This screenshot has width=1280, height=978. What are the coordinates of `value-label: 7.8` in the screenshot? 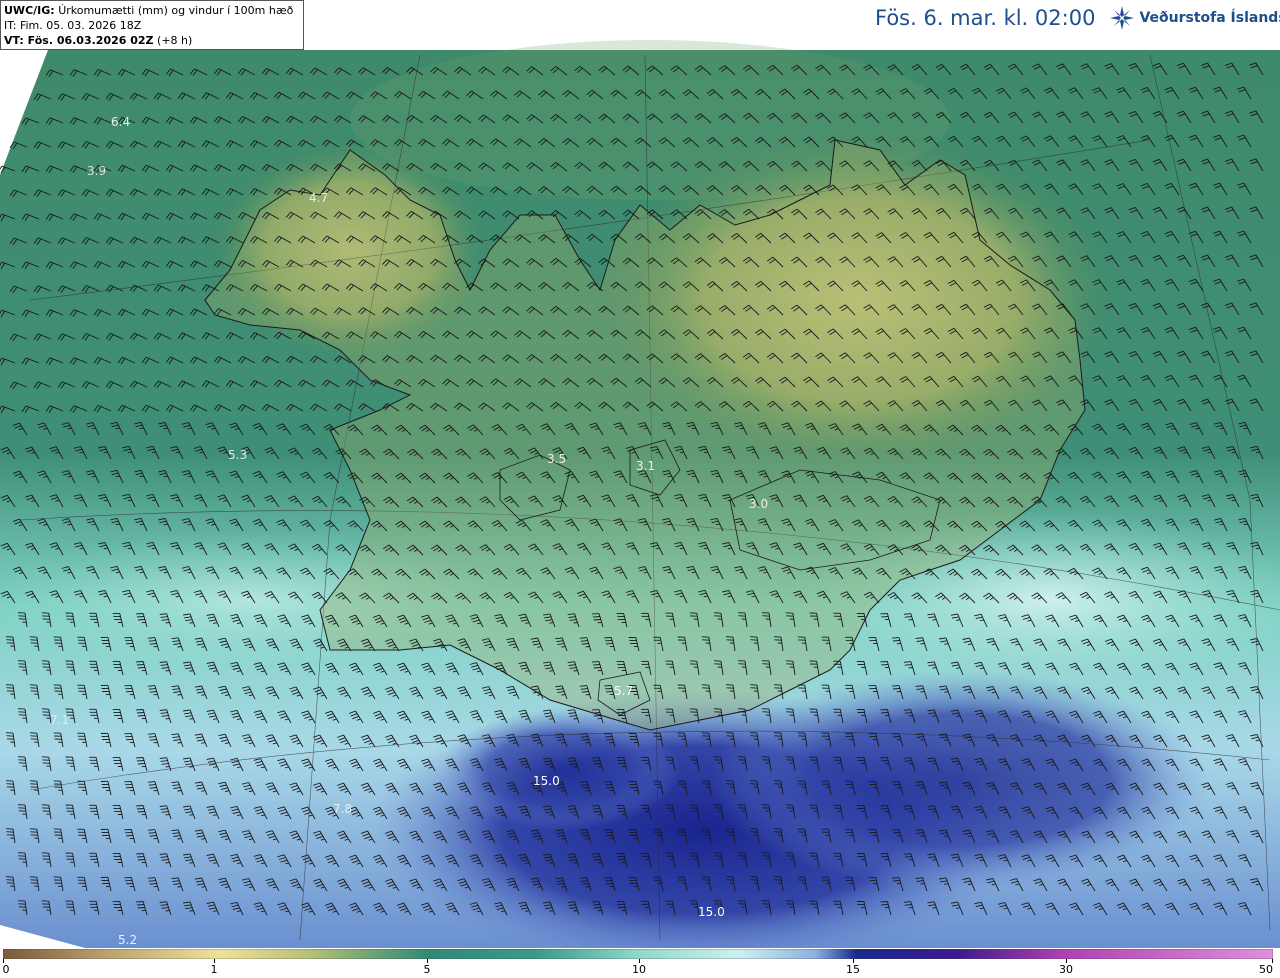 It's located at (342, 809).